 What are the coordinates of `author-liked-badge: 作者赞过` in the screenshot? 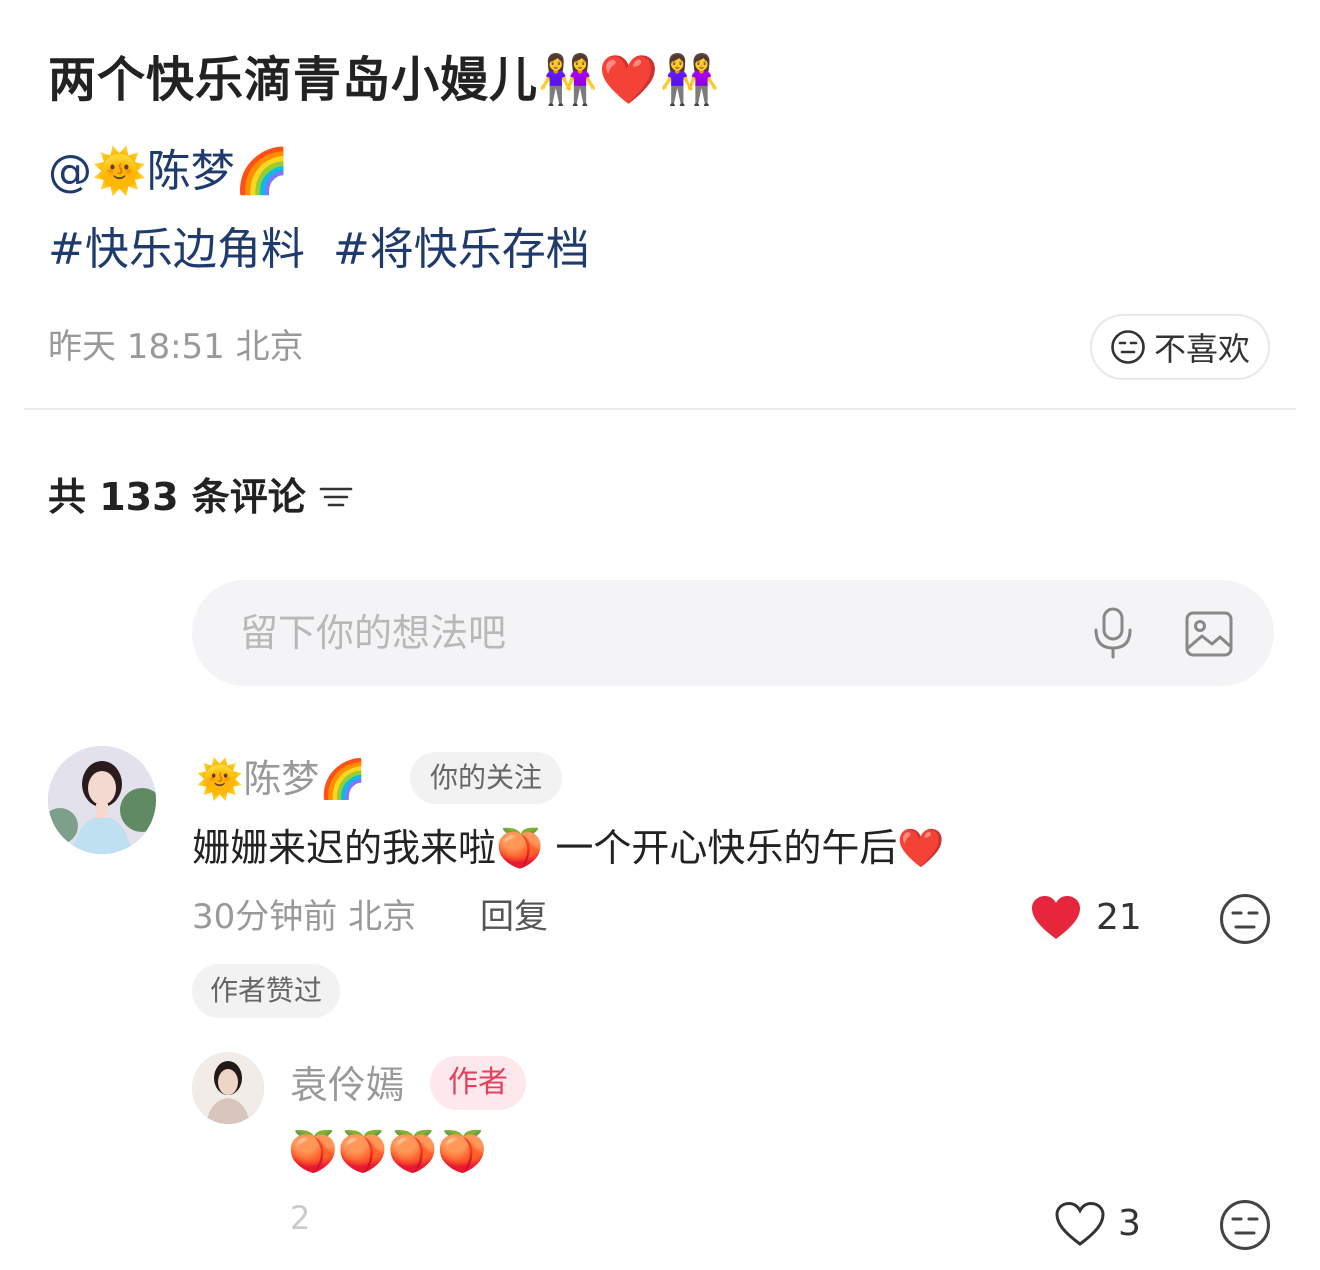 It's located at (266, 991).